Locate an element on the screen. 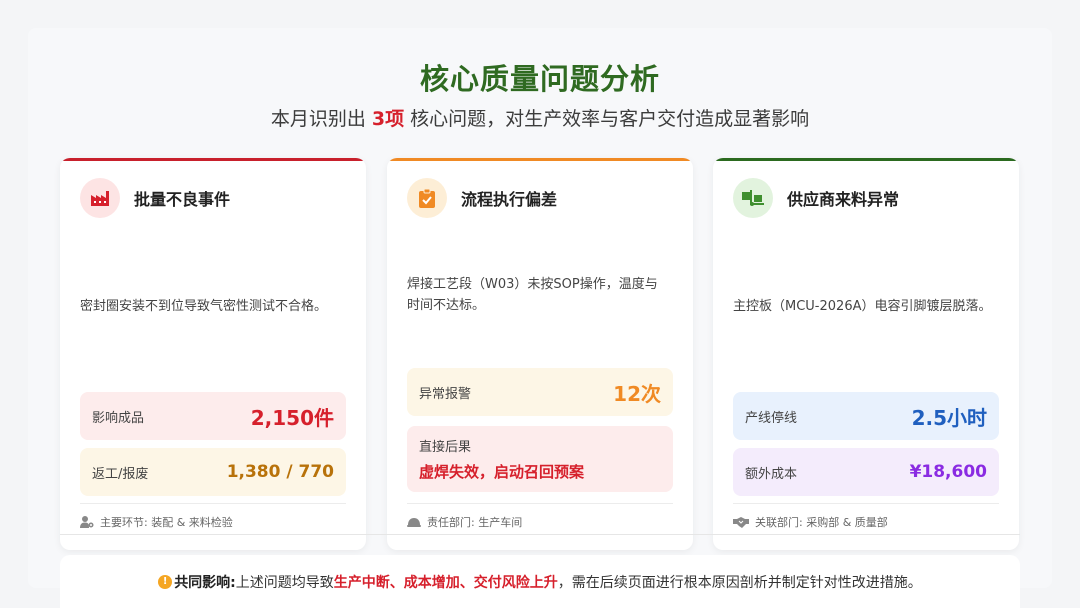 Image resolution: width=1080 pixels, height=608 pixels. subtitle-prefix: 本月识别出 is located at coordinates (321, 119).